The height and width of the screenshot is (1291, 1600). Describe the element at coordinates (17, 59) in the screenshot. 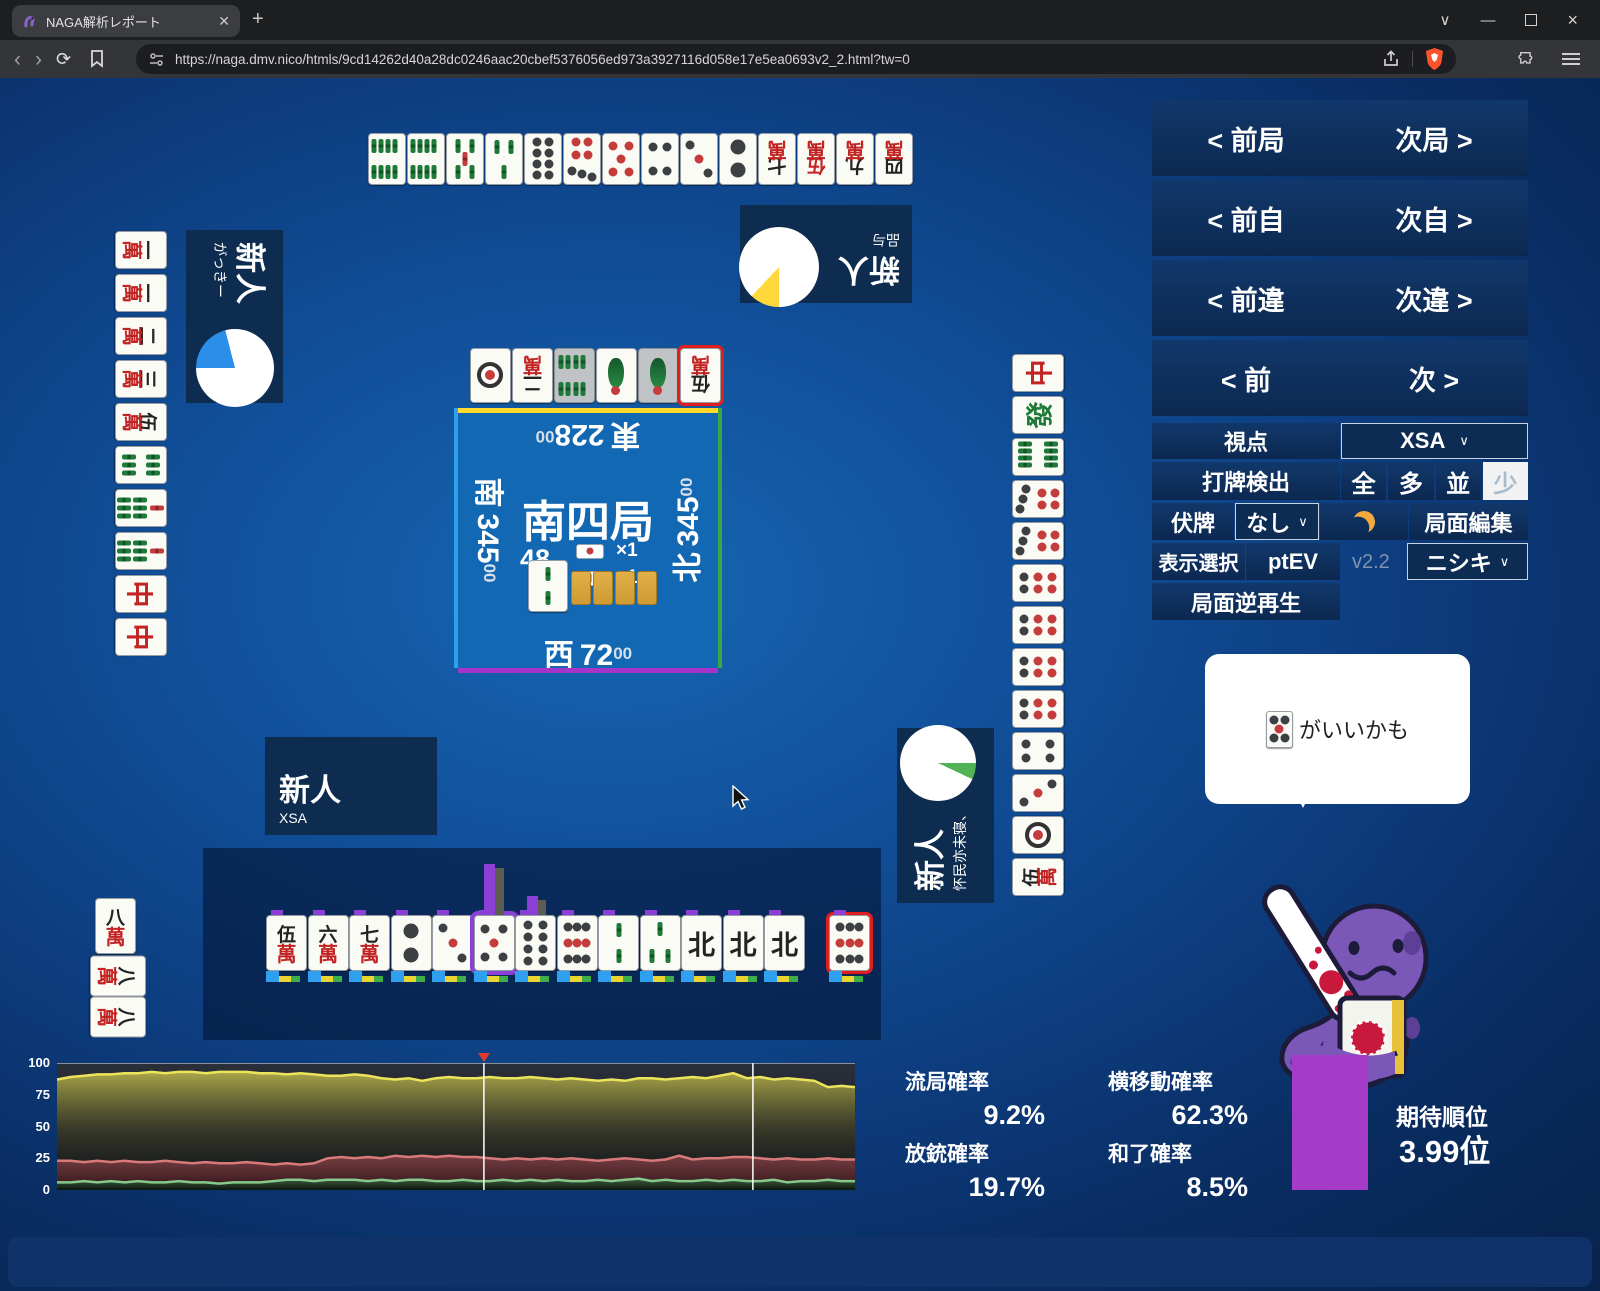

I see `back-button: ‹` at that location.